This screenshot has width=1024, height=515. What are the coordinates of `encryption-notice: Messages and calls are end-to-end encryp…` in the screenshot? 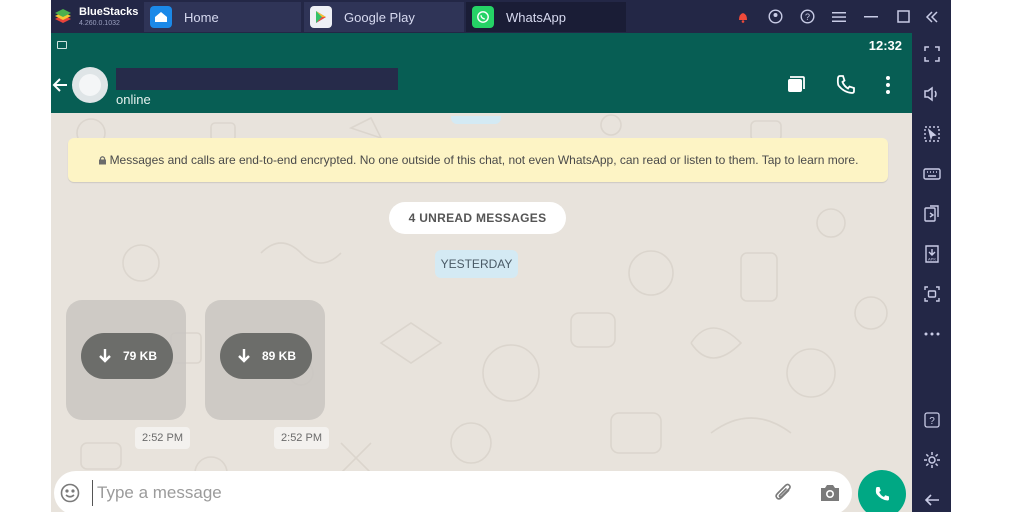 It's located at (478, 160).